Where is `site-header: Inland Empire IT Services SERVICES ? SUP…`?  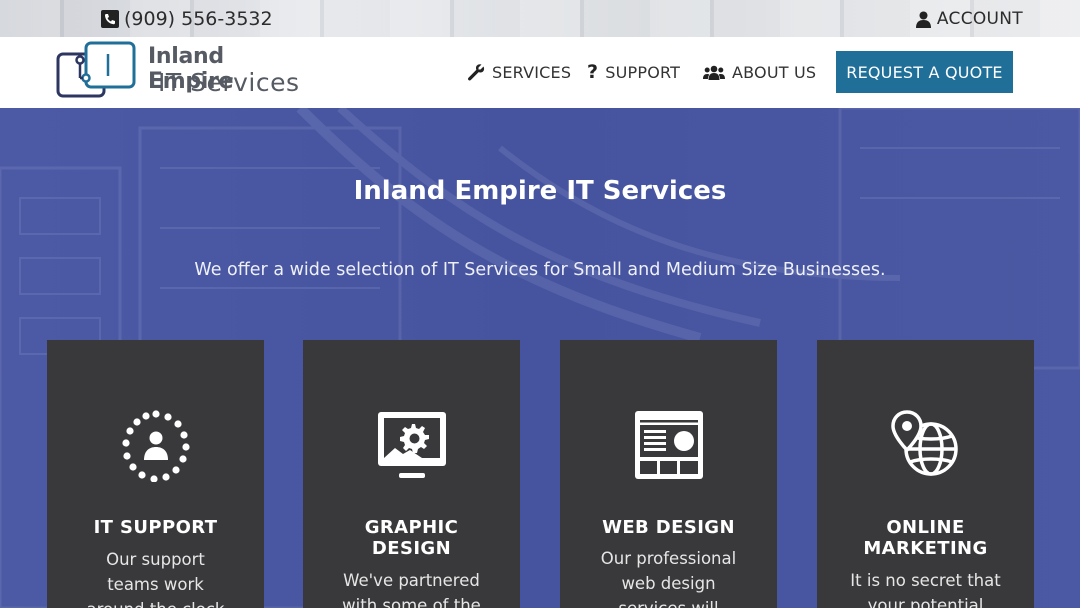 site-header: Inland Empire IT Services SERVICES ? SUP… is located at coordinates (540, 72).